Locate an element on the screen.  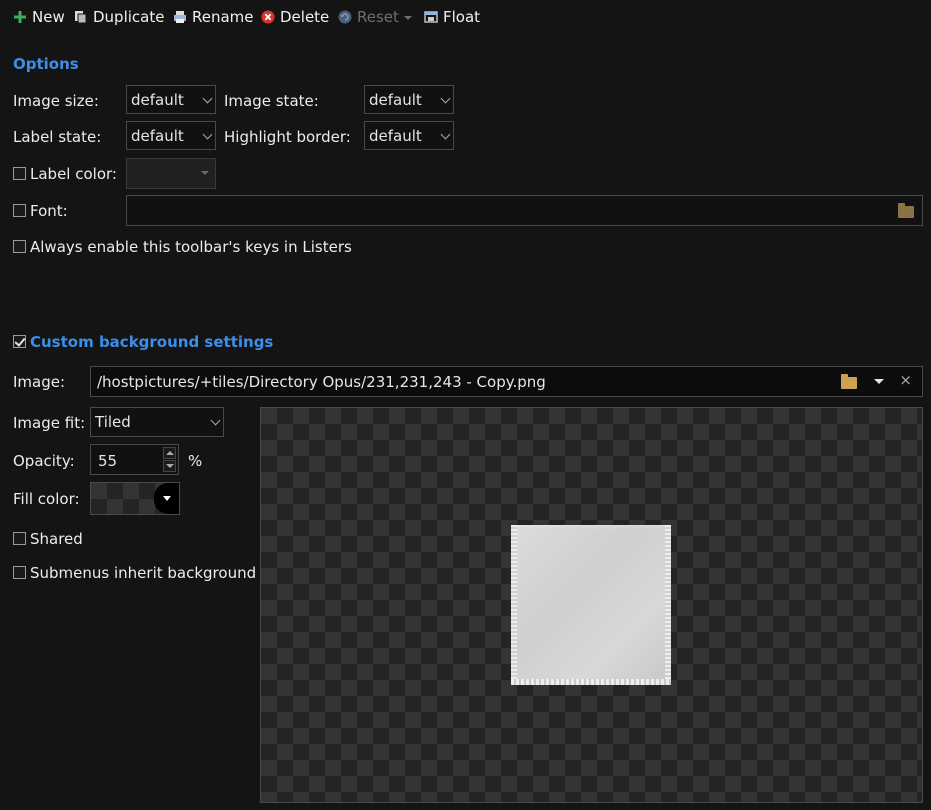
clear-icon: × is located at coordinates (905, 380).